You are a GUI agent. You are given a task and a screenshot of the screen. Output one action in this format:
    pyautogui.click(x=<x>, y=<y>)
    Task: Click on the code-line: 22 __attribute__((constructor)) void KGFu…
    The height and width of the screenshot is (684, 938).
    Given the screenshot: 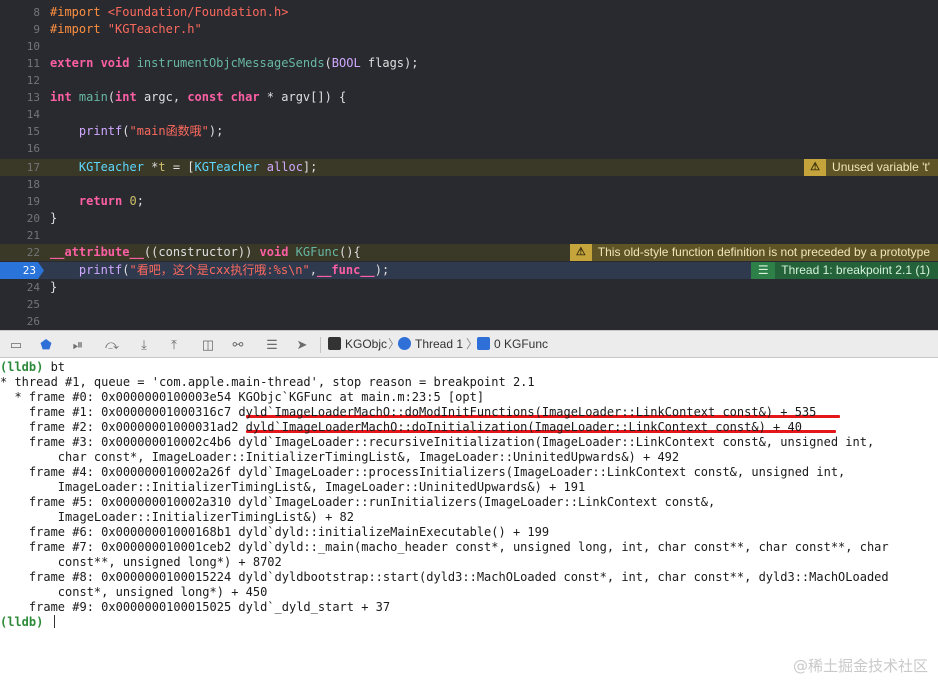 What is the action you would take?
    pyautogui.click(x=469, y=252)
    